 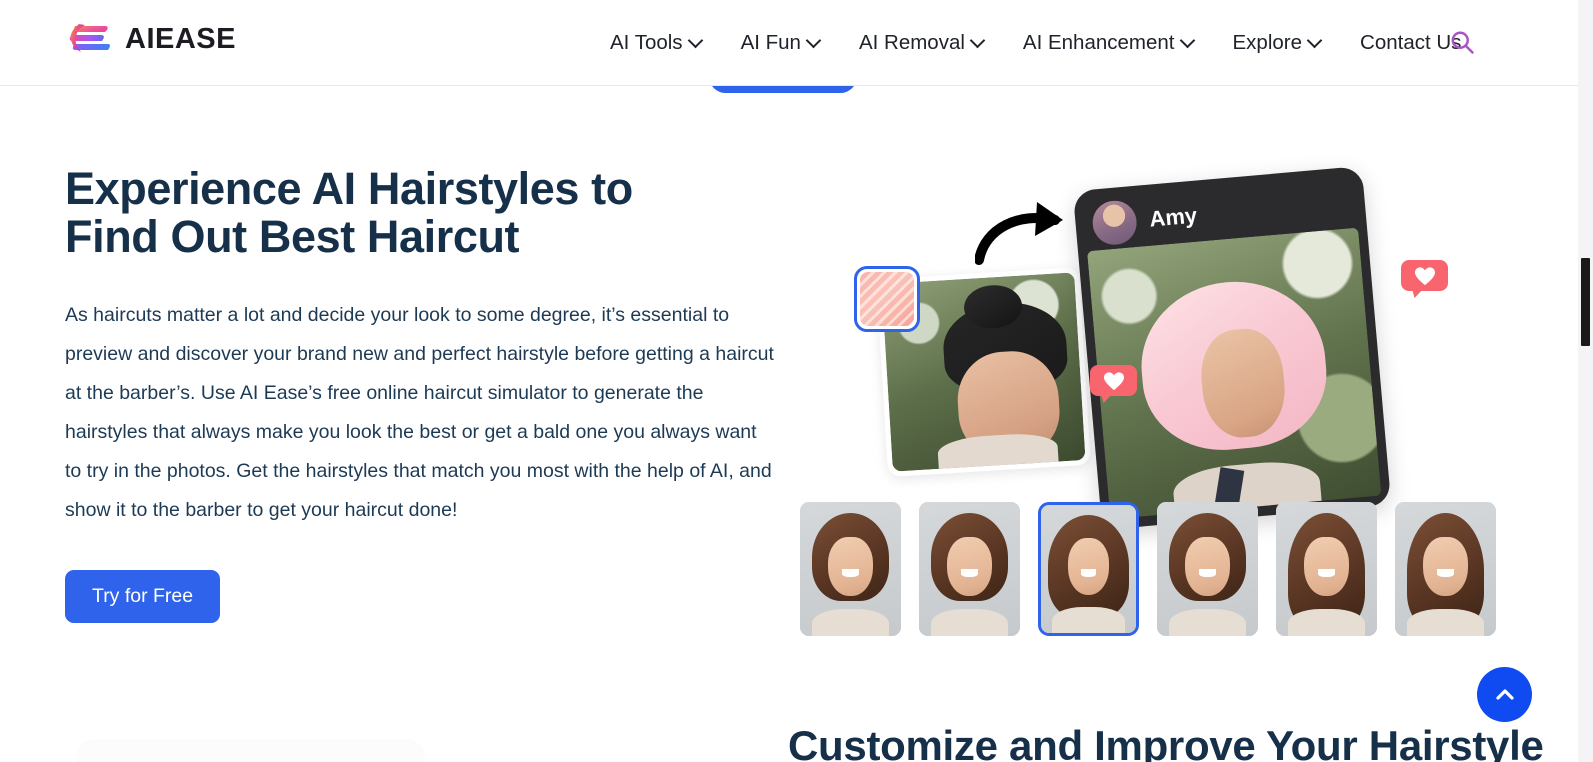 I want to click on chevron-up-icon, so click(x=1504, y=694).